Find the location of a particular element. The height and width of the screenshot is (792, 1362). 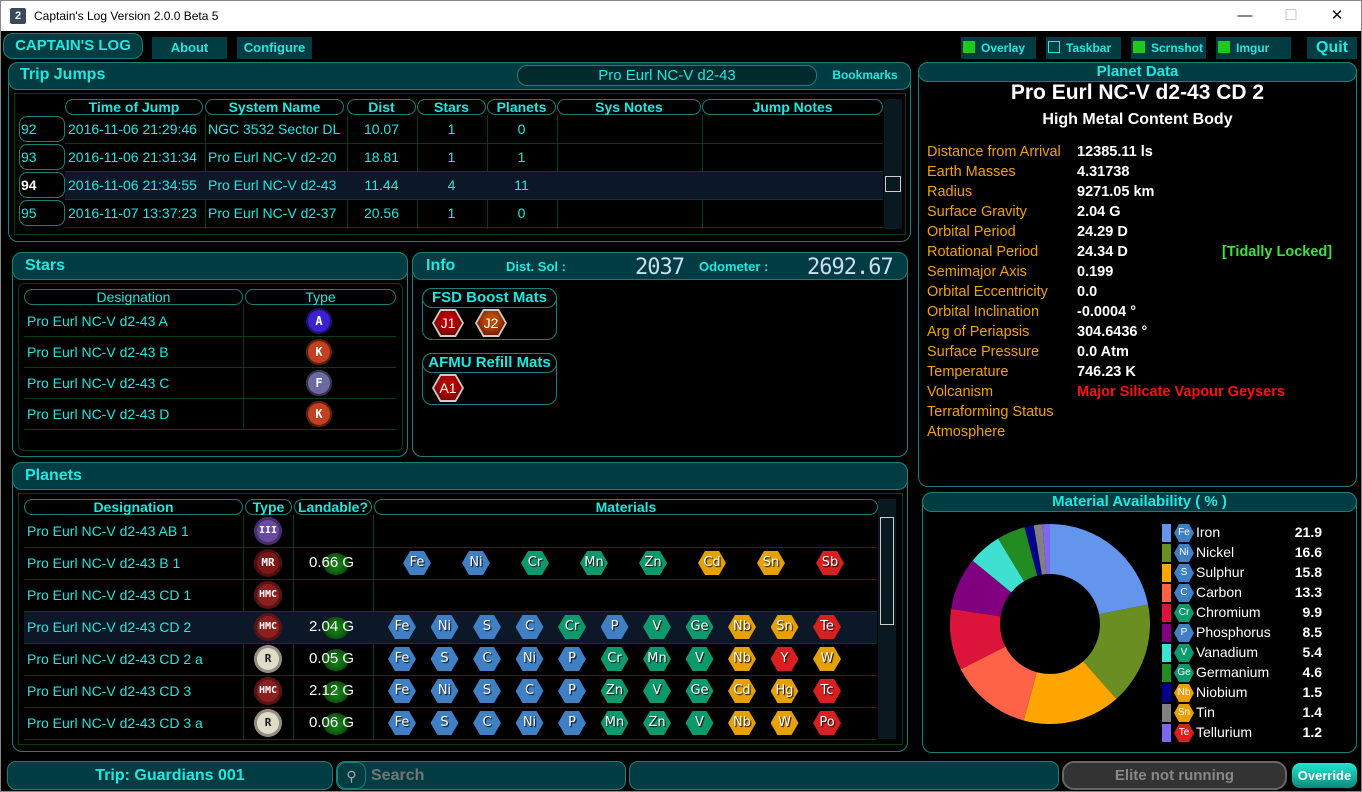

column-header: System Name is located at coordinates (274, 107).